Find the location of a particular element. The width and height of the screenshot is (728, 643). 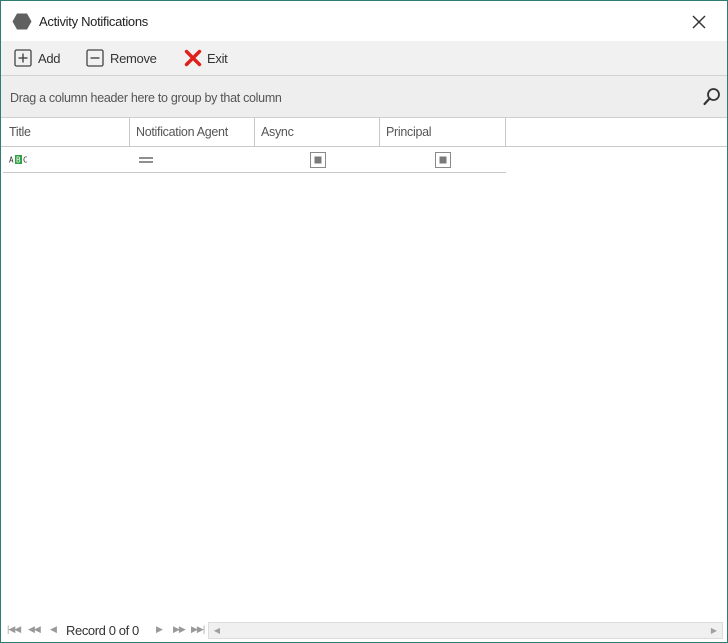

window-title: Activity Notifications is located at coordinates (93, 21).